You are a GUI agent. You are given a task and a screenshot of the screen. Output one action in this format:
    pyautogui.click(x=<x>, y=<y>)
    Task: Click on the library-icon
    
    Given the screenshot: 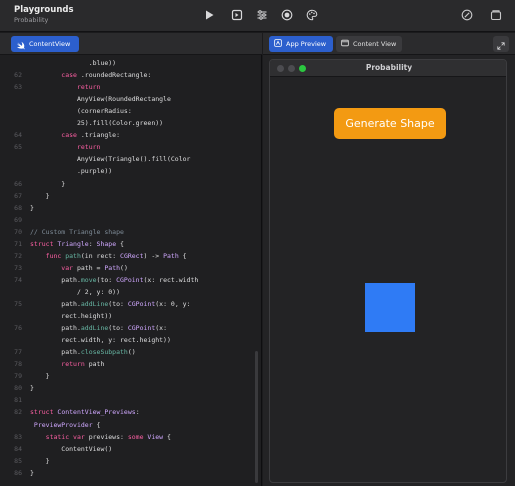 What is the action you would take?
    pyautogui.click(x=496, y=15)
    